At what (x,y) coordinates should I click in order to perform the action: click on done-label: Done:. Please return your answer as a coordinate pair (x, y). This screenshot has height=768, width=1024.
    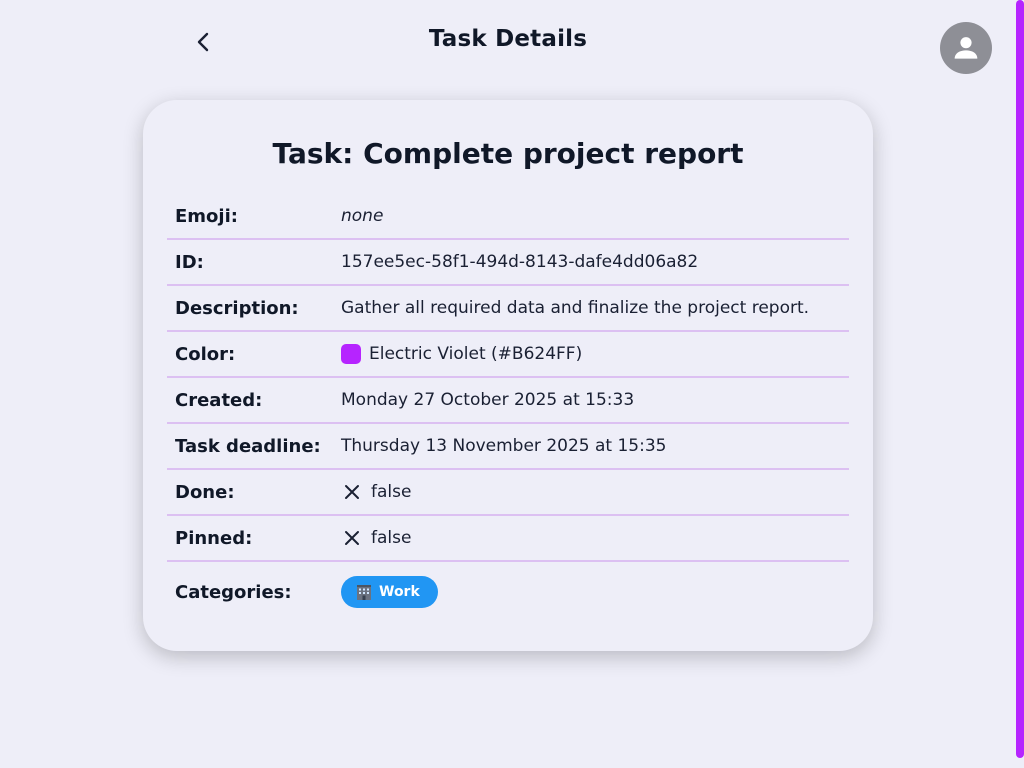
    Looking at the image, I should click on (205, 492).